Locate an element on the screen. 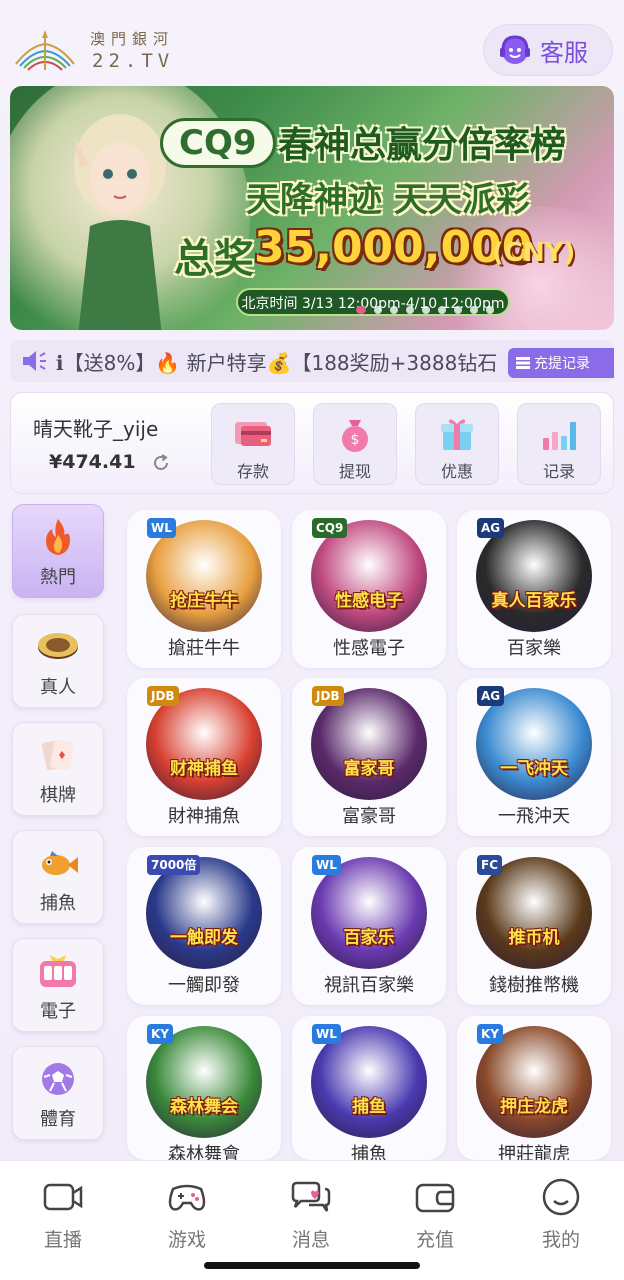  nav-profile: 我的 is located at coordinates (561, 1214).